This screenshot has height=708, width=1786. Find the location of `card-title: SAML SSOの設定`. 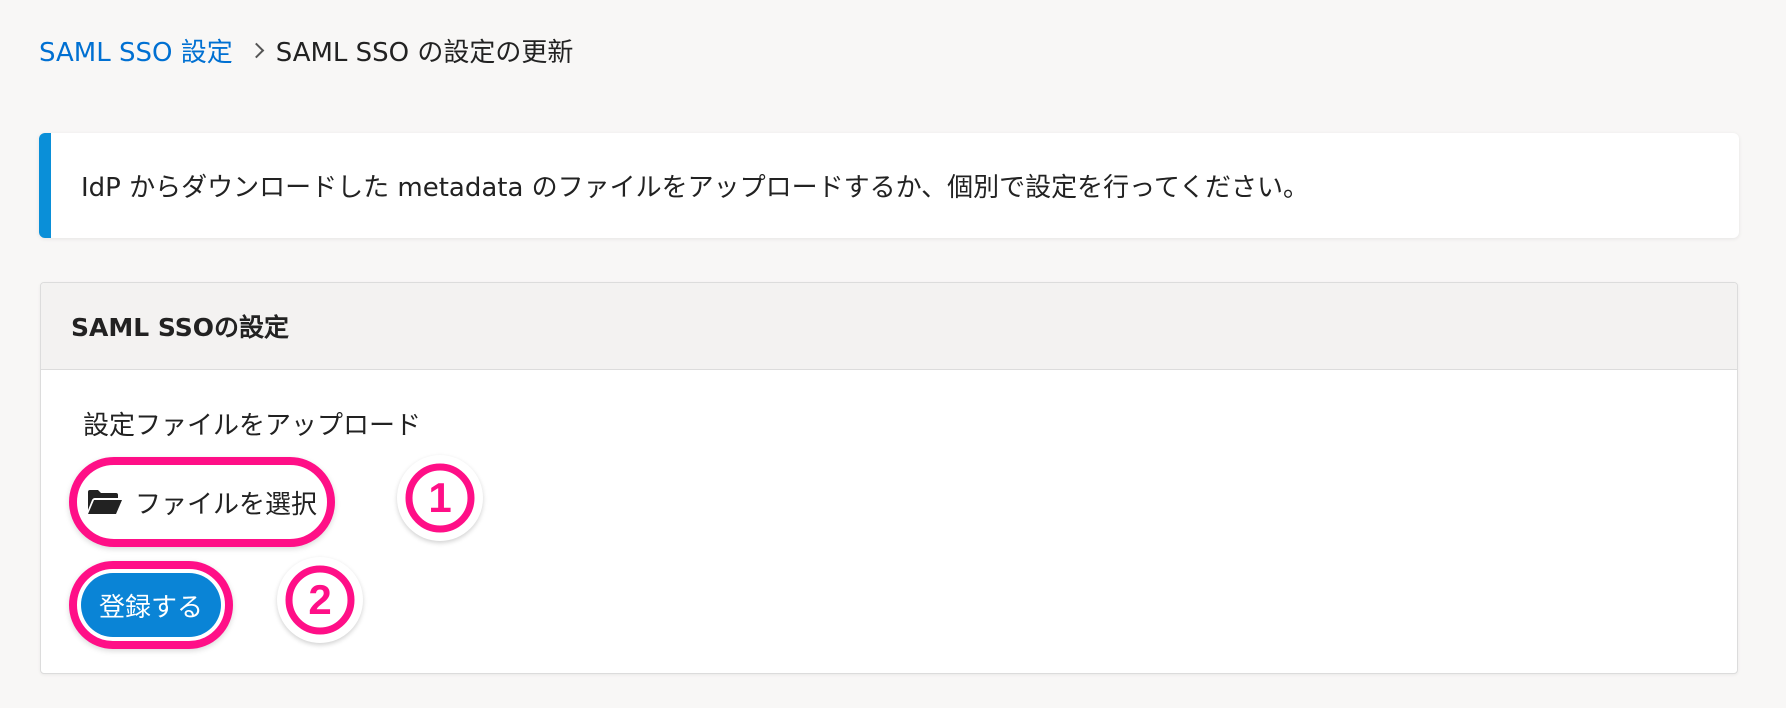

card-title: SAML SSOの設定 is located at coordinates (180, 327).